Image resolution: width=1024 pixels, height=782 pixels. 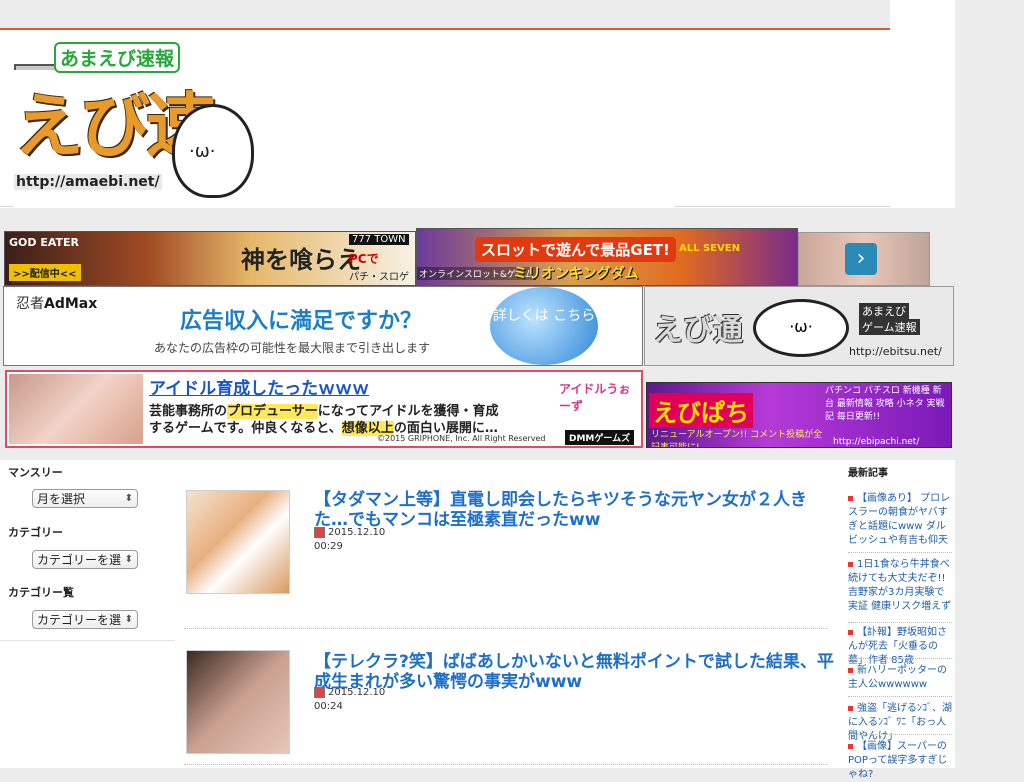 I want to click on recent-posts-heading: 最新記事, so click(x=868, y=473).